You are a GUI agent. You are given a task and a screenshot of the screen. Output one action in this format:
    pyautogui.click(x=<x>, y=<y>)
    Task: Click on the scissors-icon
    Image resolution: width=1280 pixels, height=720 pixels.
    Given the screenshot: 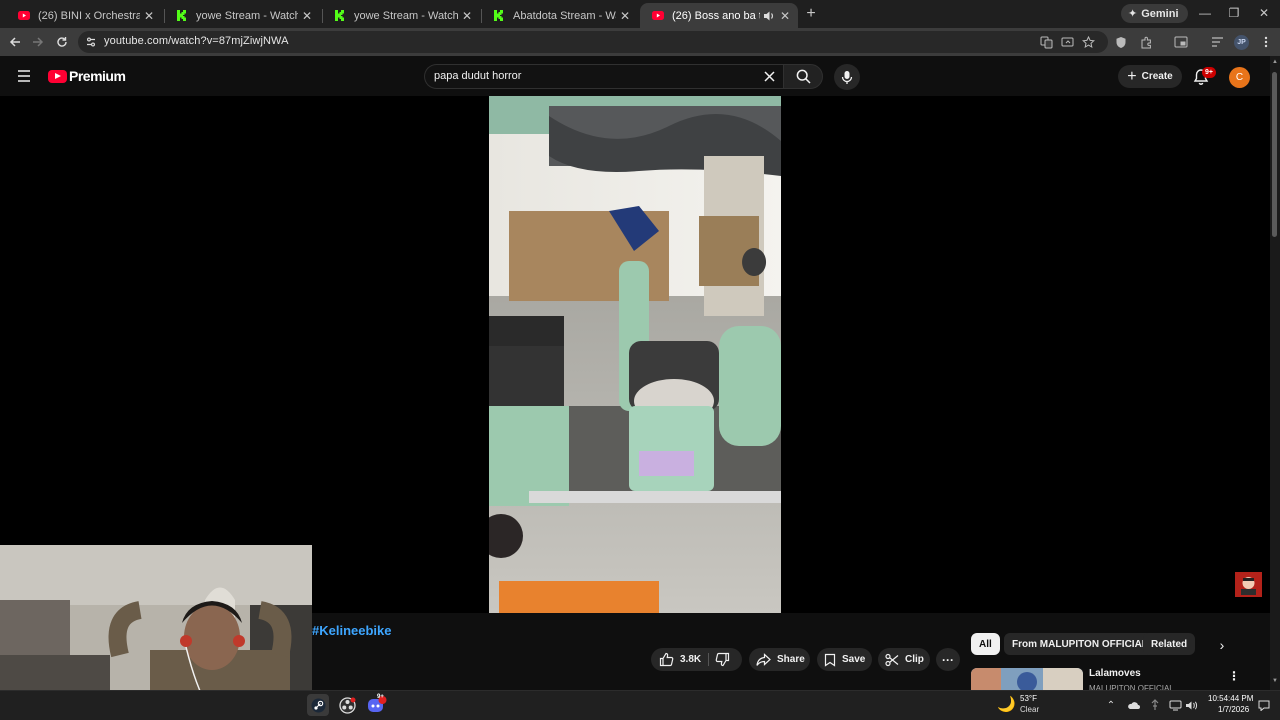 What is the action you would take?
    pyautogui.click(x=892, y=659)
    